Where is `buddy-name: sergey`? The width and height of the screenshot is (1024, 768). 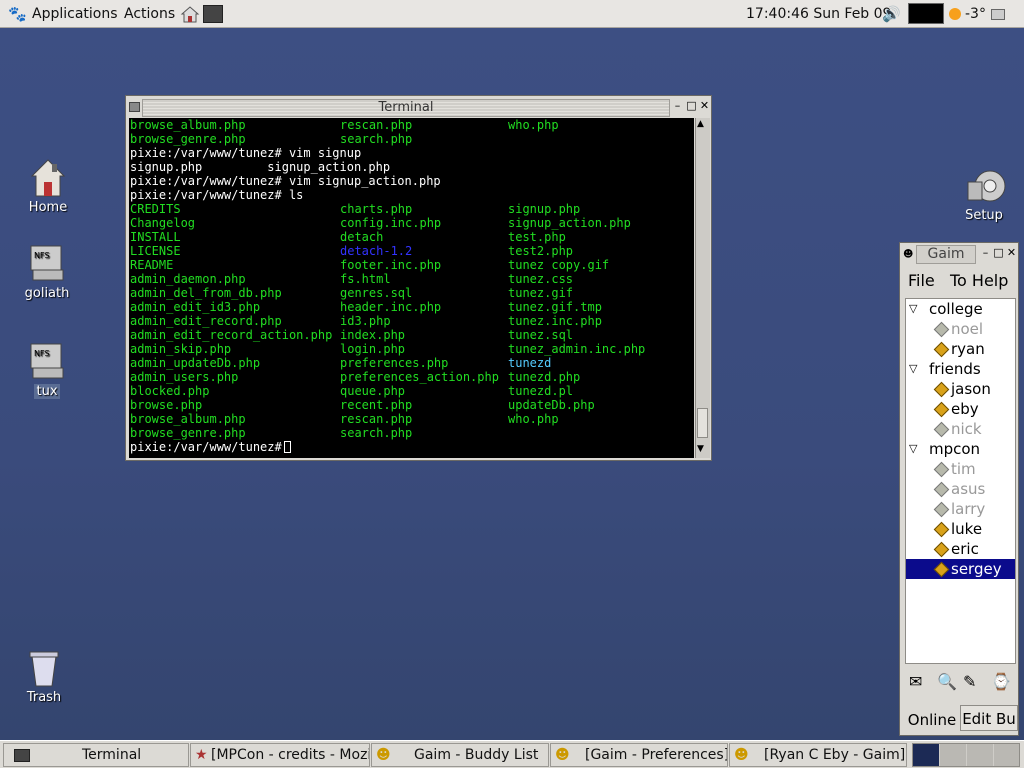 buddy-name: sergey is located at coordinates (976, 569).